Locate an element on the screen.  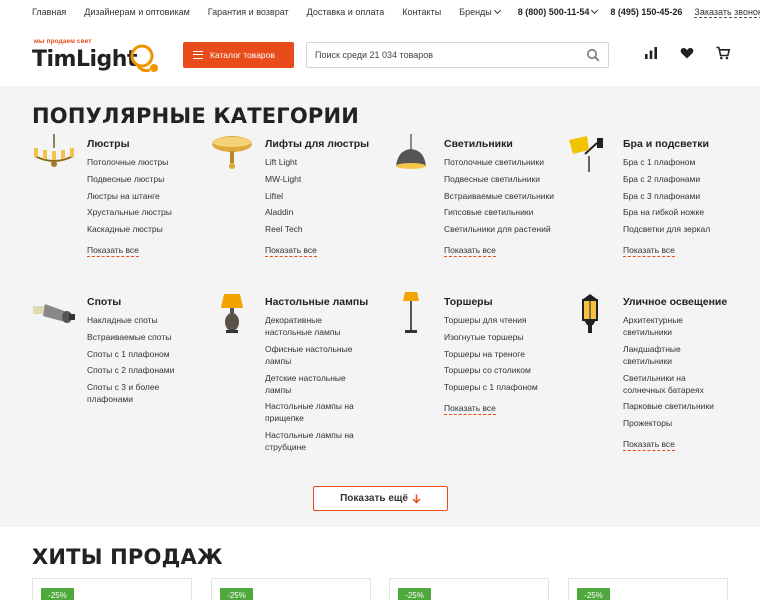
category-link: Каскадные люстры is located at coordinates (142, 229).